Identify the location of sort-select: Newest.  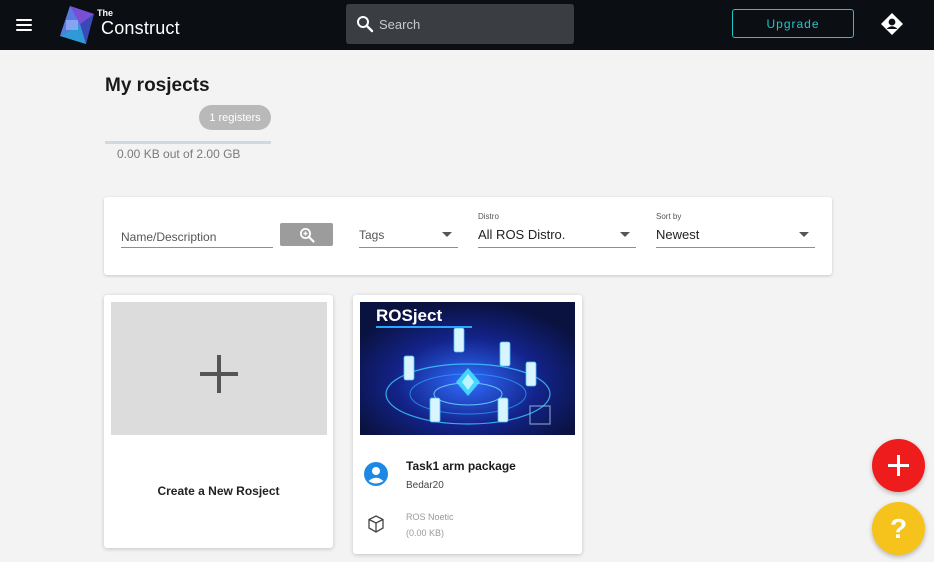
(735, 234).